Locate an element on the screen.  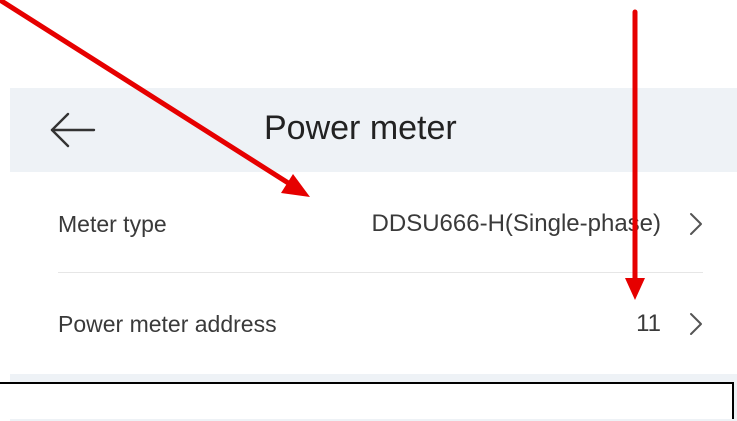
meter-type-value: DDSU666-H(Single-phase) is located at coordinates (516, 223).